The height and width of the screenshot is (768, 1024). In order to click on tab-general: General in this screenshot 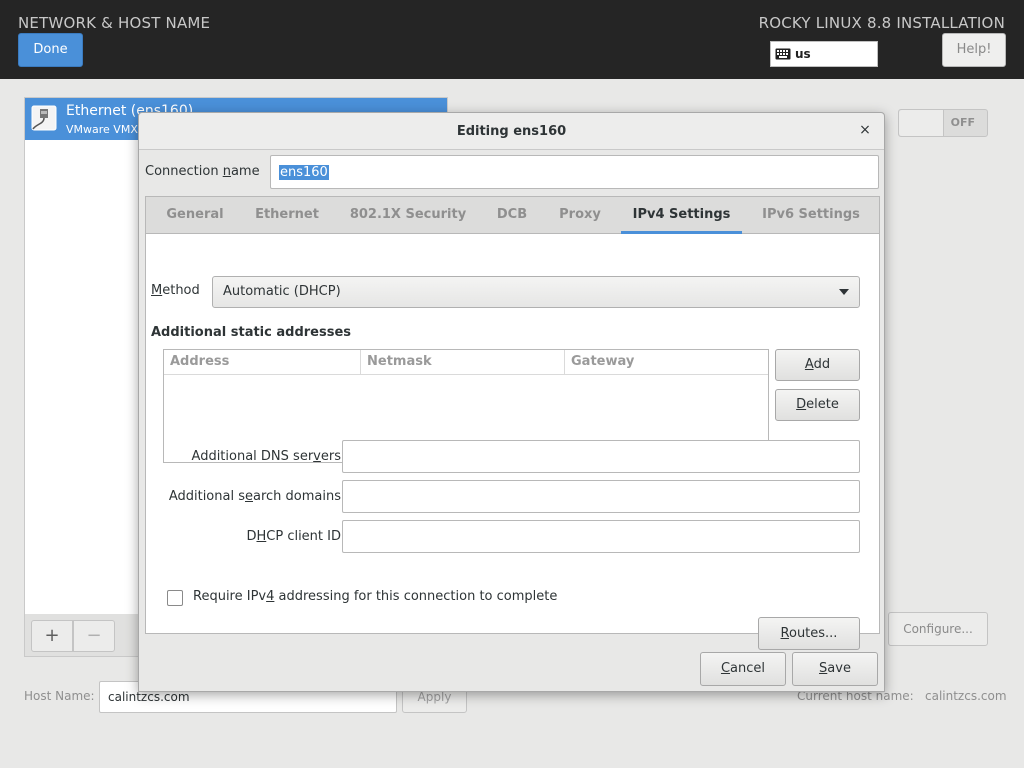, I will do `click(195, 215)`.